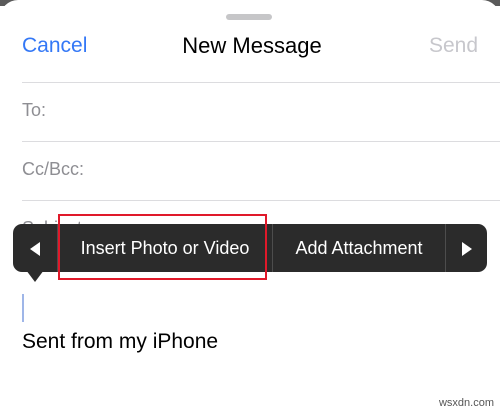 This screenshot has width=500, height=412. What do you see at coordinates (53, 169) in the screenshot?
I see `cc-bcc-label: Cc/Bcc:` at bounding box center [53, 169].